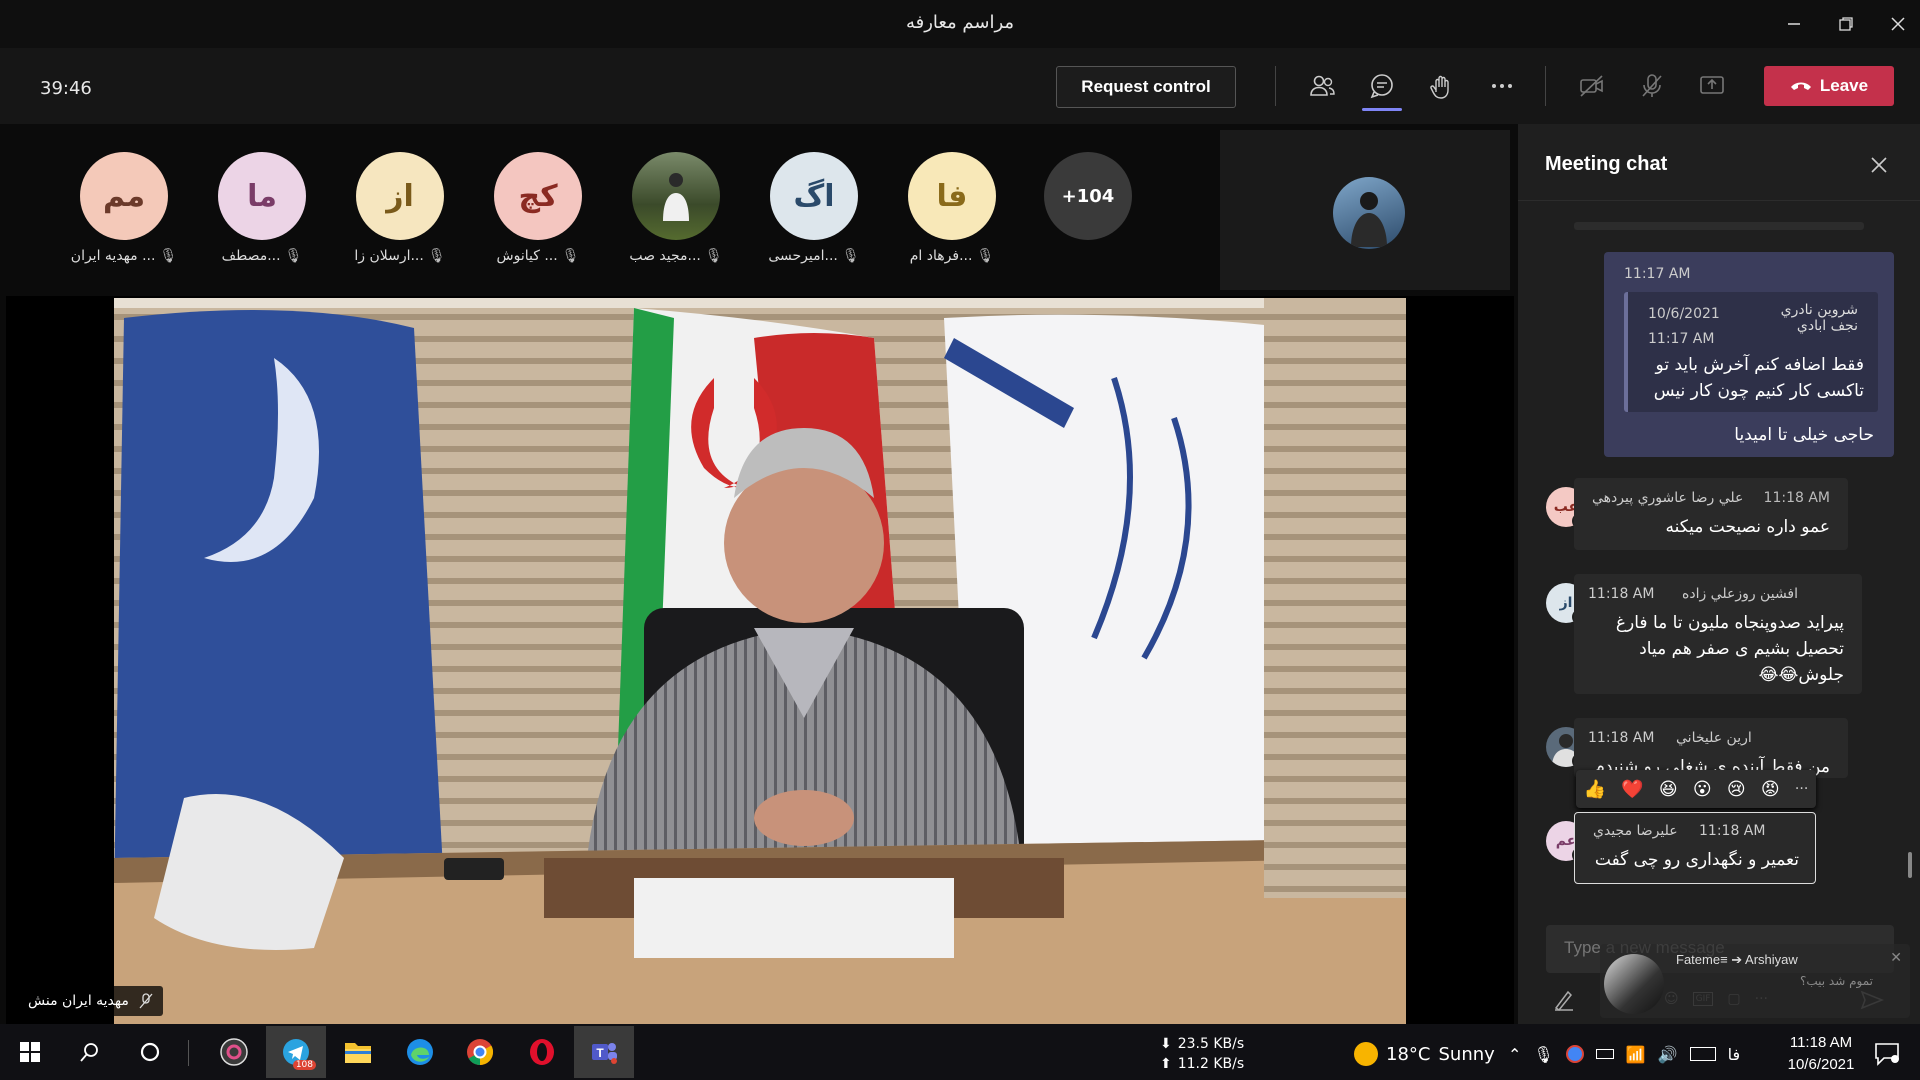 The height and width of the screenshot is (1080, 1920). What do you see at coordinates (1668, 789) in the screenshot?
I see `laugh-reaction: 😆` at bounding box center [1668, 789].